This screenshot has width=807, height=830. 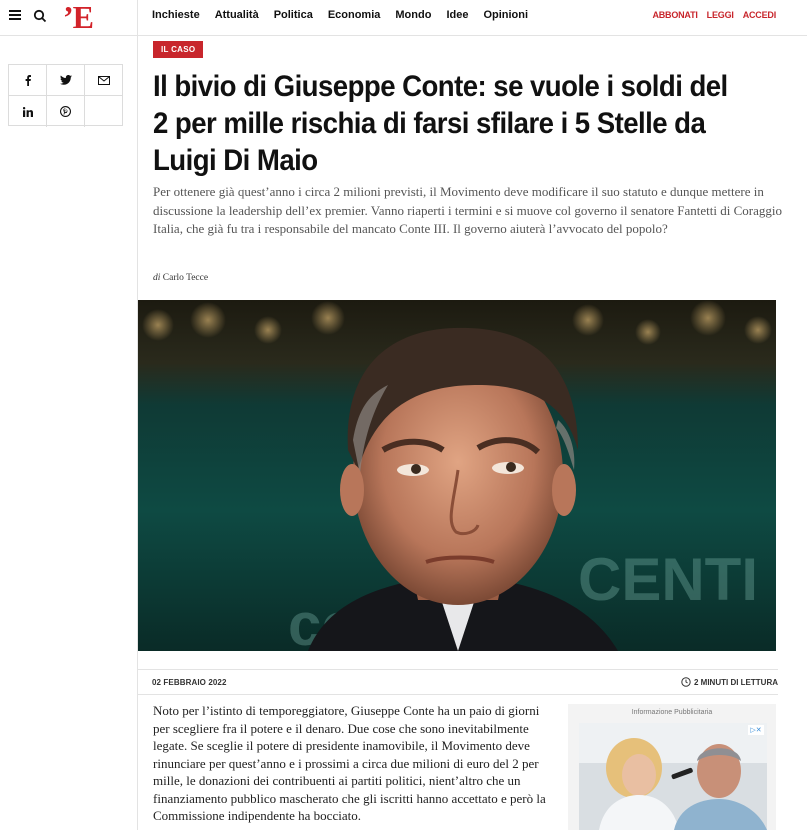 I want to click on ad-image: ▷✕, so click(x=673, y=776).